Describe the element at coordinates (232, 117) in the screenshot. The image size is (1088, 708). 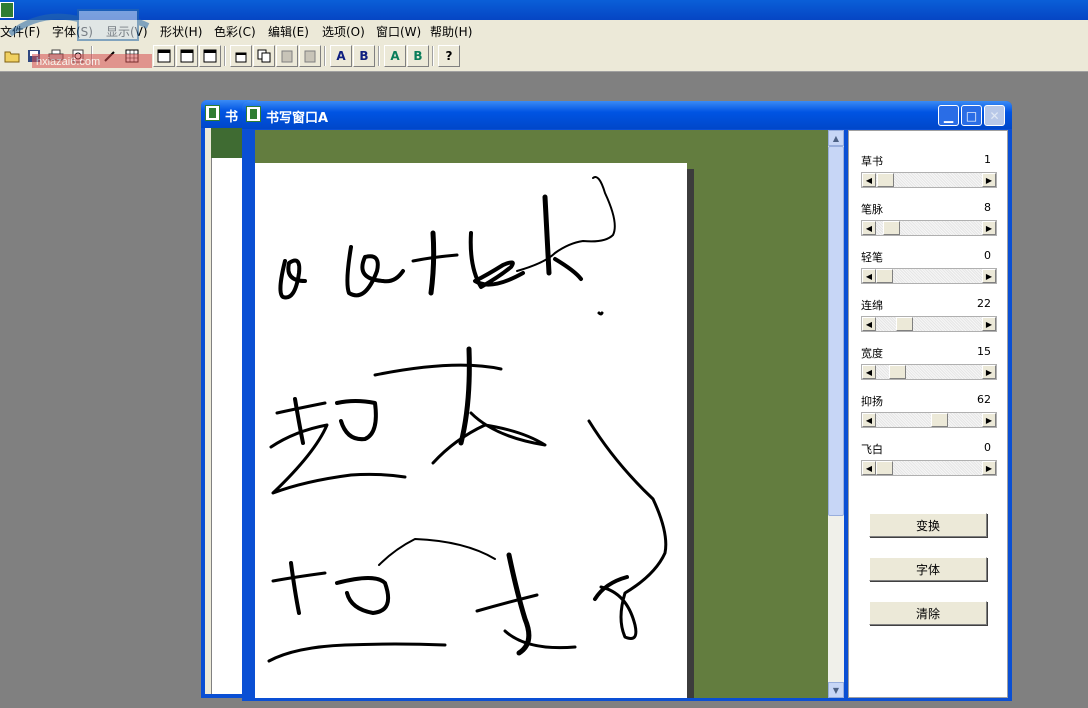
I see `back-window-title: 书` at that location.